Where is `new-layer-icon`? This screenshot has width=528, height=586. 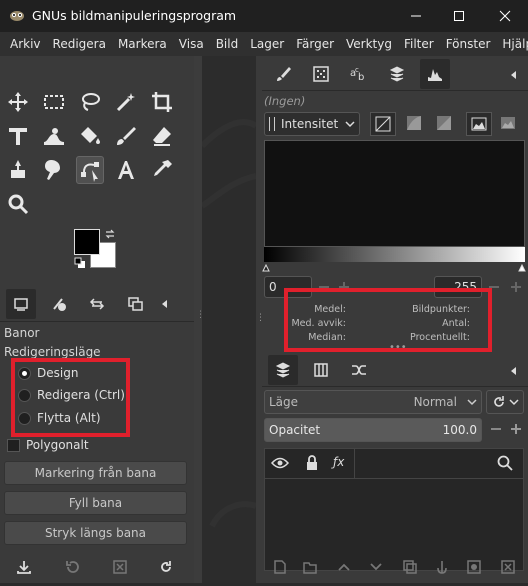
new-layer-icon is located at coordinates (280, 567).